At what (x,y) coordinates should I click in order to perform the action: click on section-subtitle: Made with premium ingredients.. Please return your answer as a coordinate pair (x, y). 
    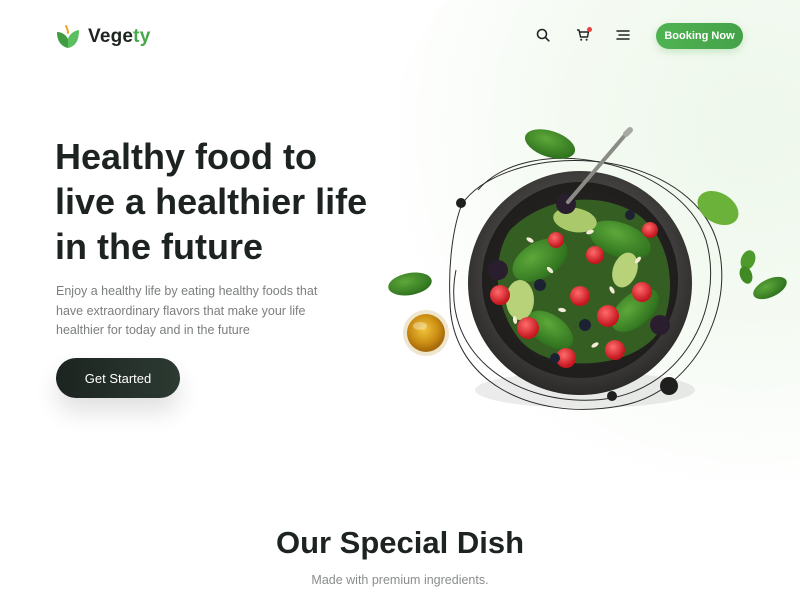
    Looking at the image, I should click on (400, 580).